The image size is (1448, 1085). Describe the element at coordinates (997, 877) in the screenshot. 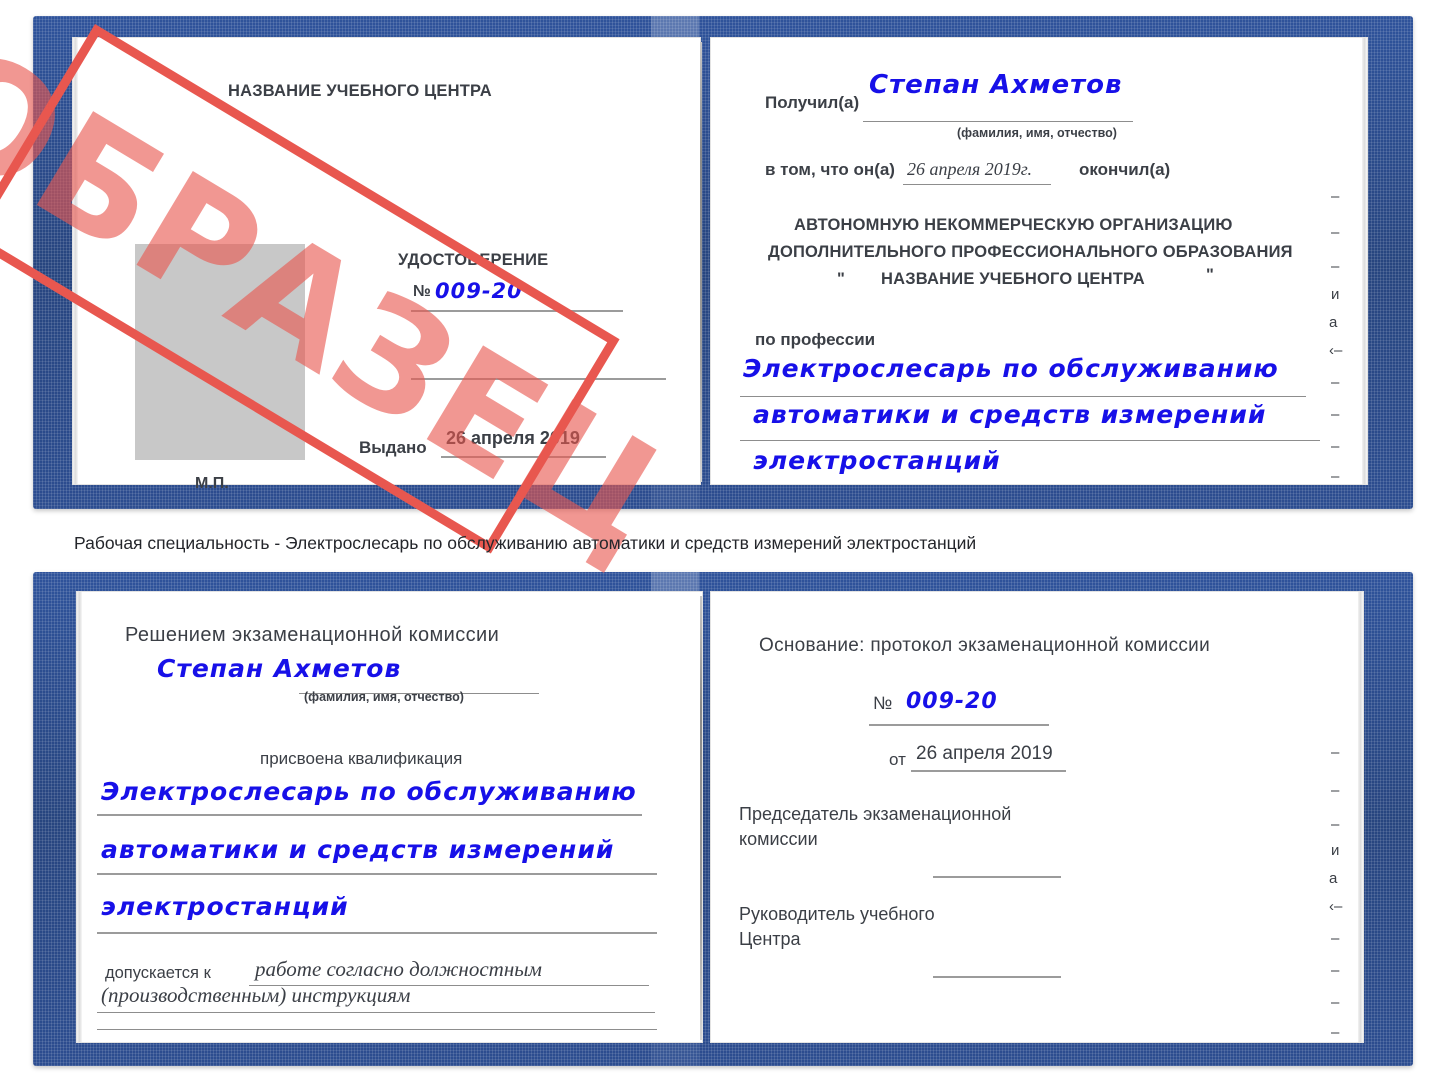

I see `chairman-signature-rule` at that location.